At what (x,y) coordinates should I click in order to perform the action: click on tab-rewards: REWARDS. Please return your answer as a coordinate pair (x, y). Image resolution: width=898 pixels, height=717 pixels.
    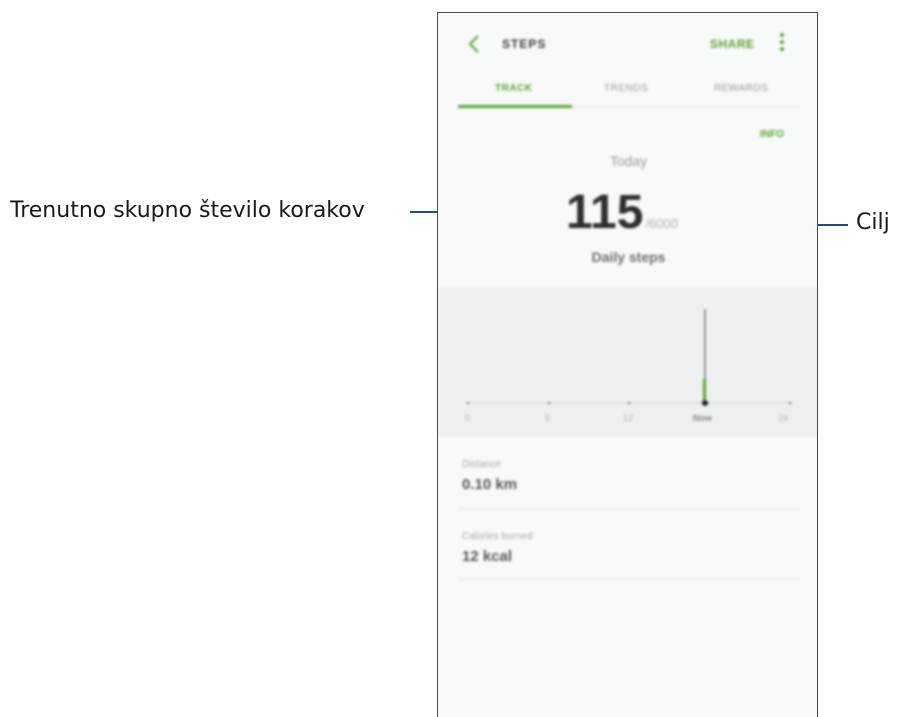
    Looking at the image, I should click on (741, 88).